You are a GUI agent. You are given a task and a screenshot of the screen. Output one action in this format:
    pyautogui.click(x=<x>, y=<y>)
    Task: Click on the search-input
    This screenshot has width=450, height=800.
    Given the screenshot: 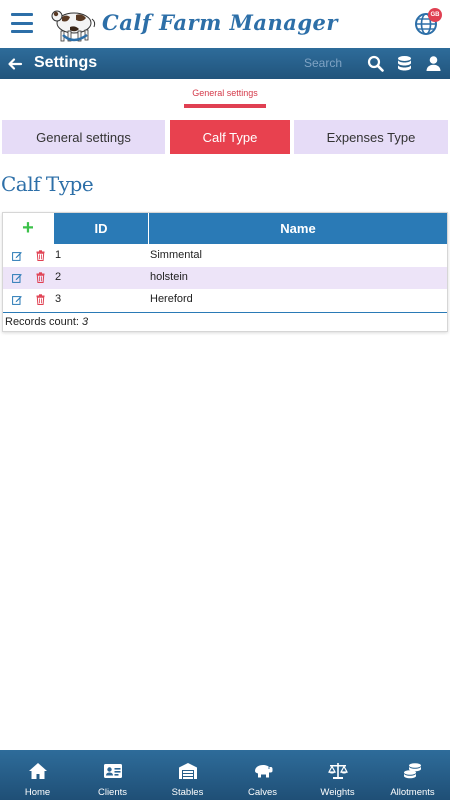 What is the action you would take?
    pyautogui.click(x=332, y=63)
    